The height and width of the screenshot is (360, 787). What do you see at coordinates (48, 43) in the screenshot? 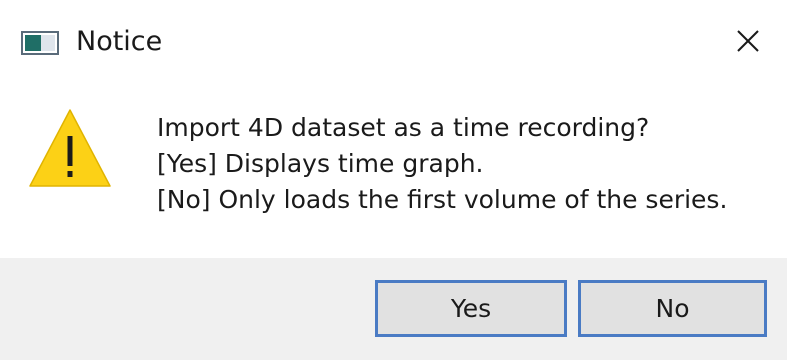
I see `app-icon-panel-right` at bounding box center [48, 43].